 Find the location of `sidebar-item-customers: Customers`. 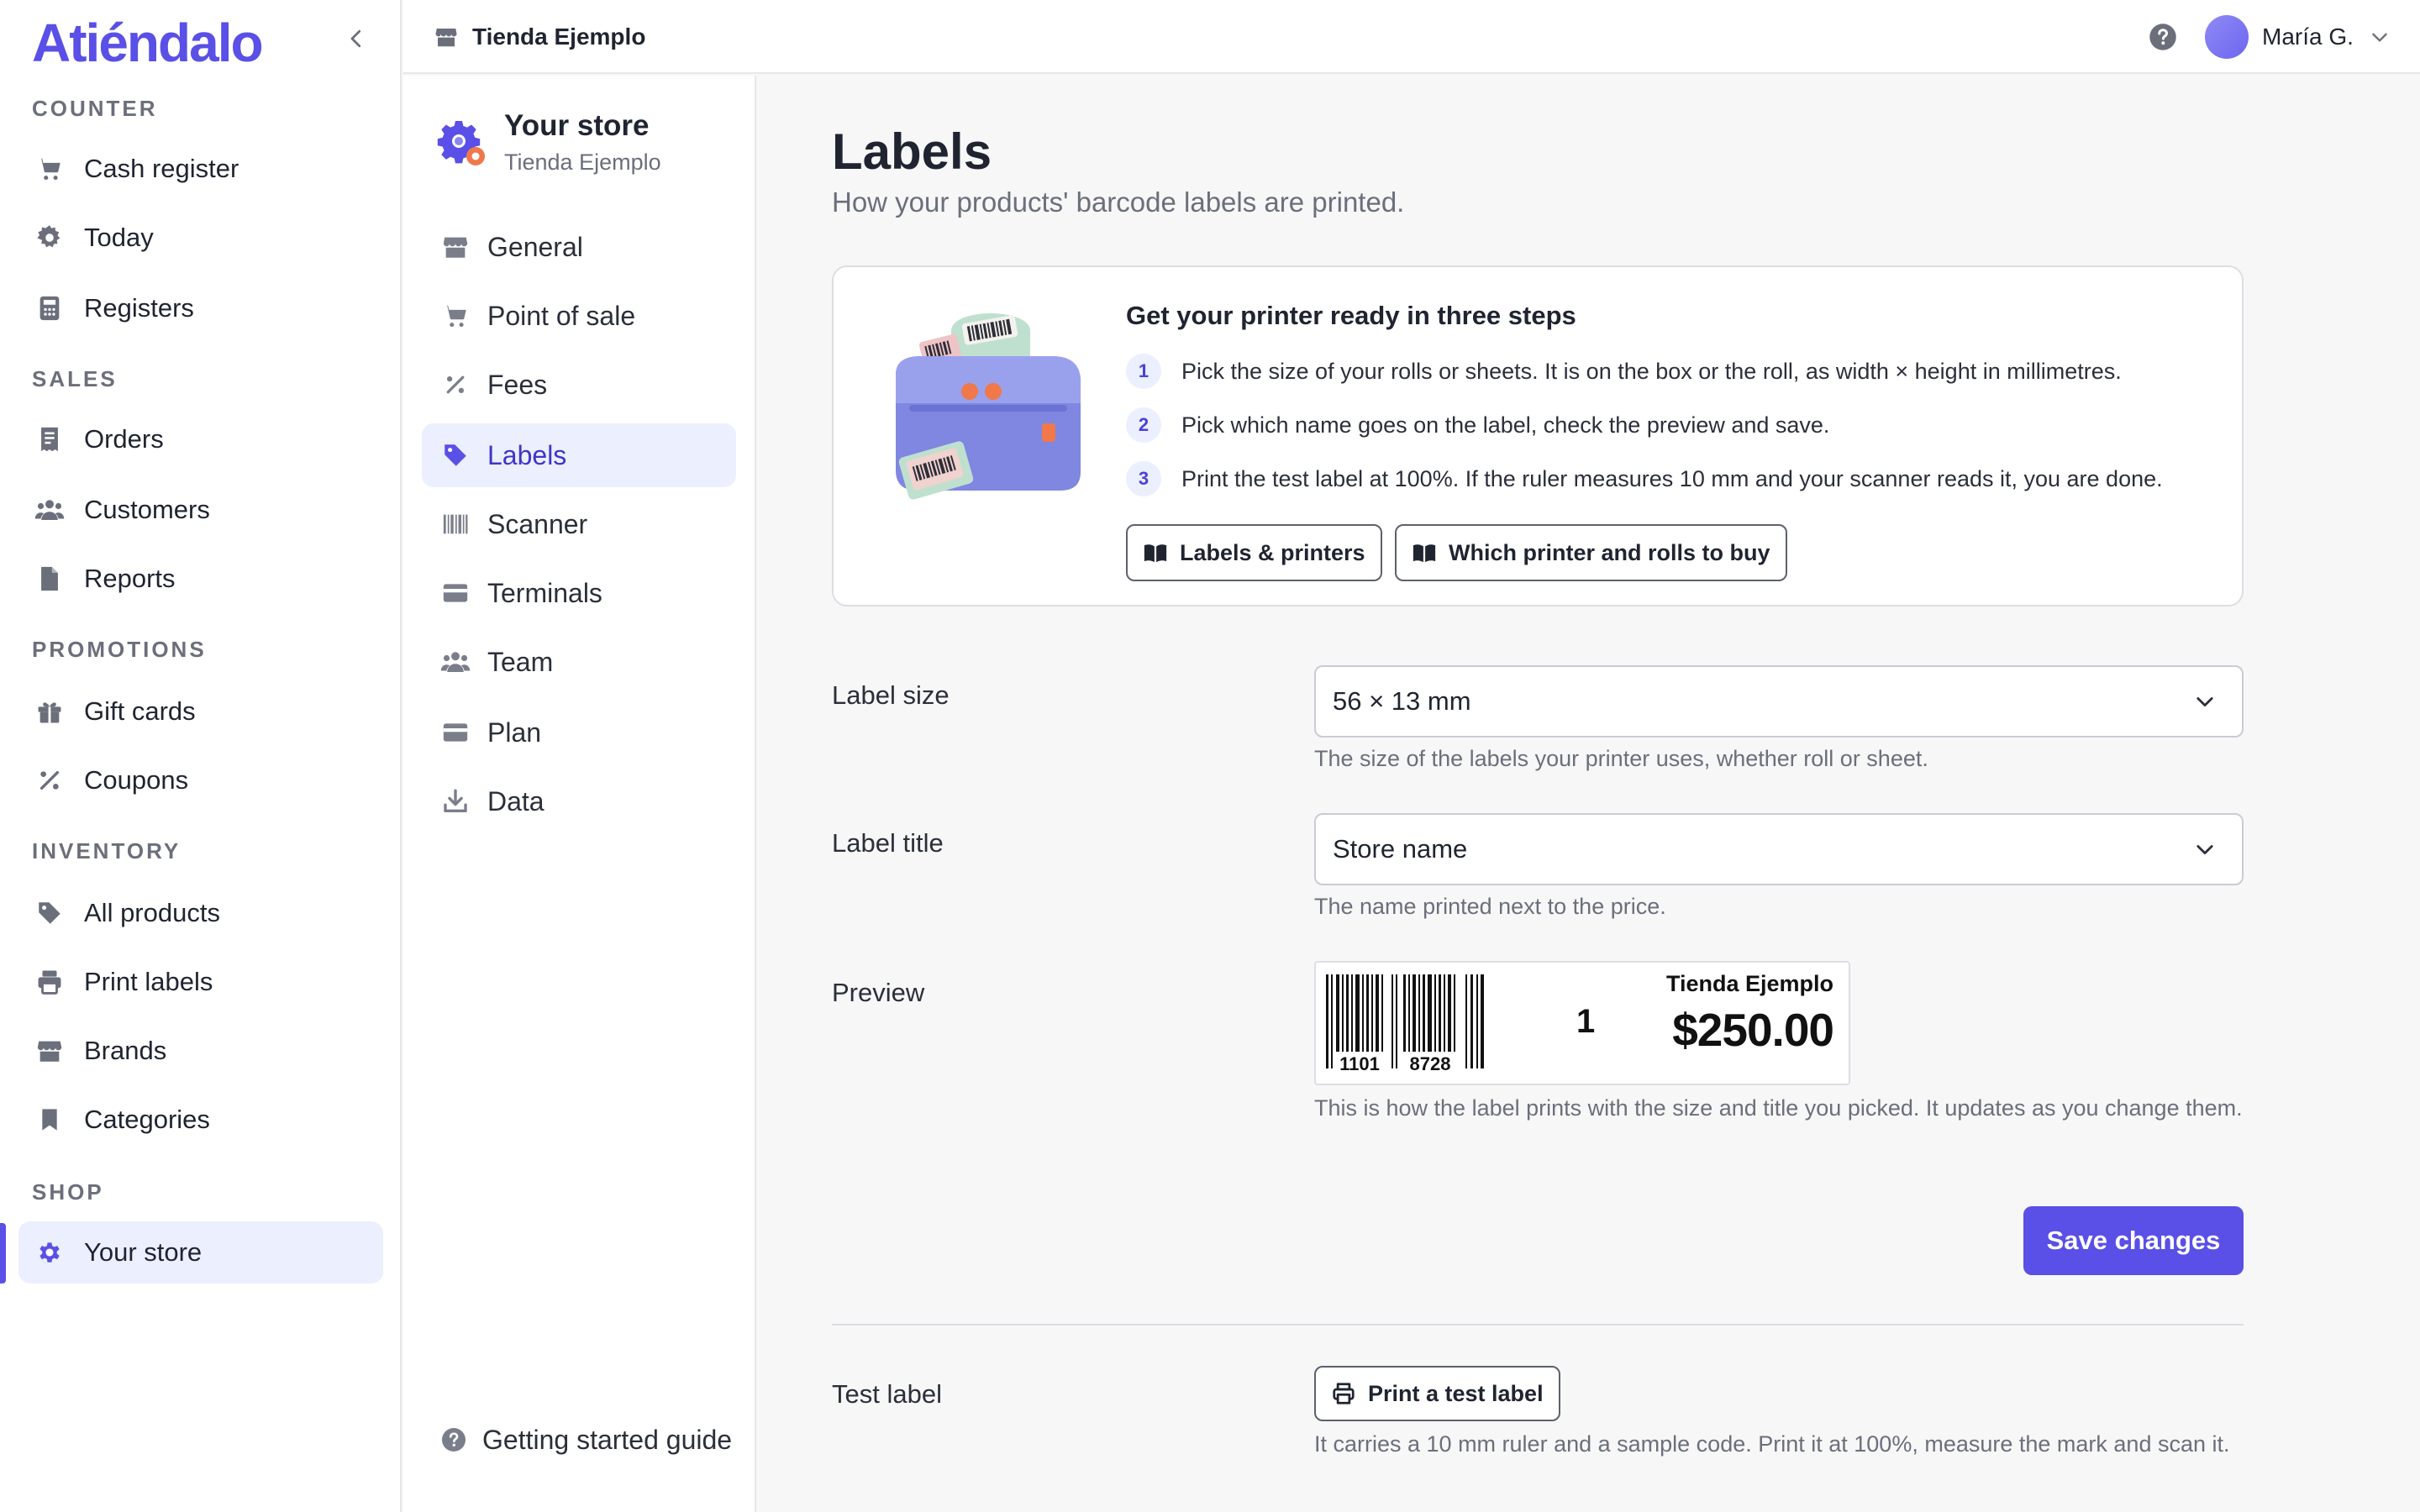

sidebar-item-customers: Customers is located at coordinates (200, 510).